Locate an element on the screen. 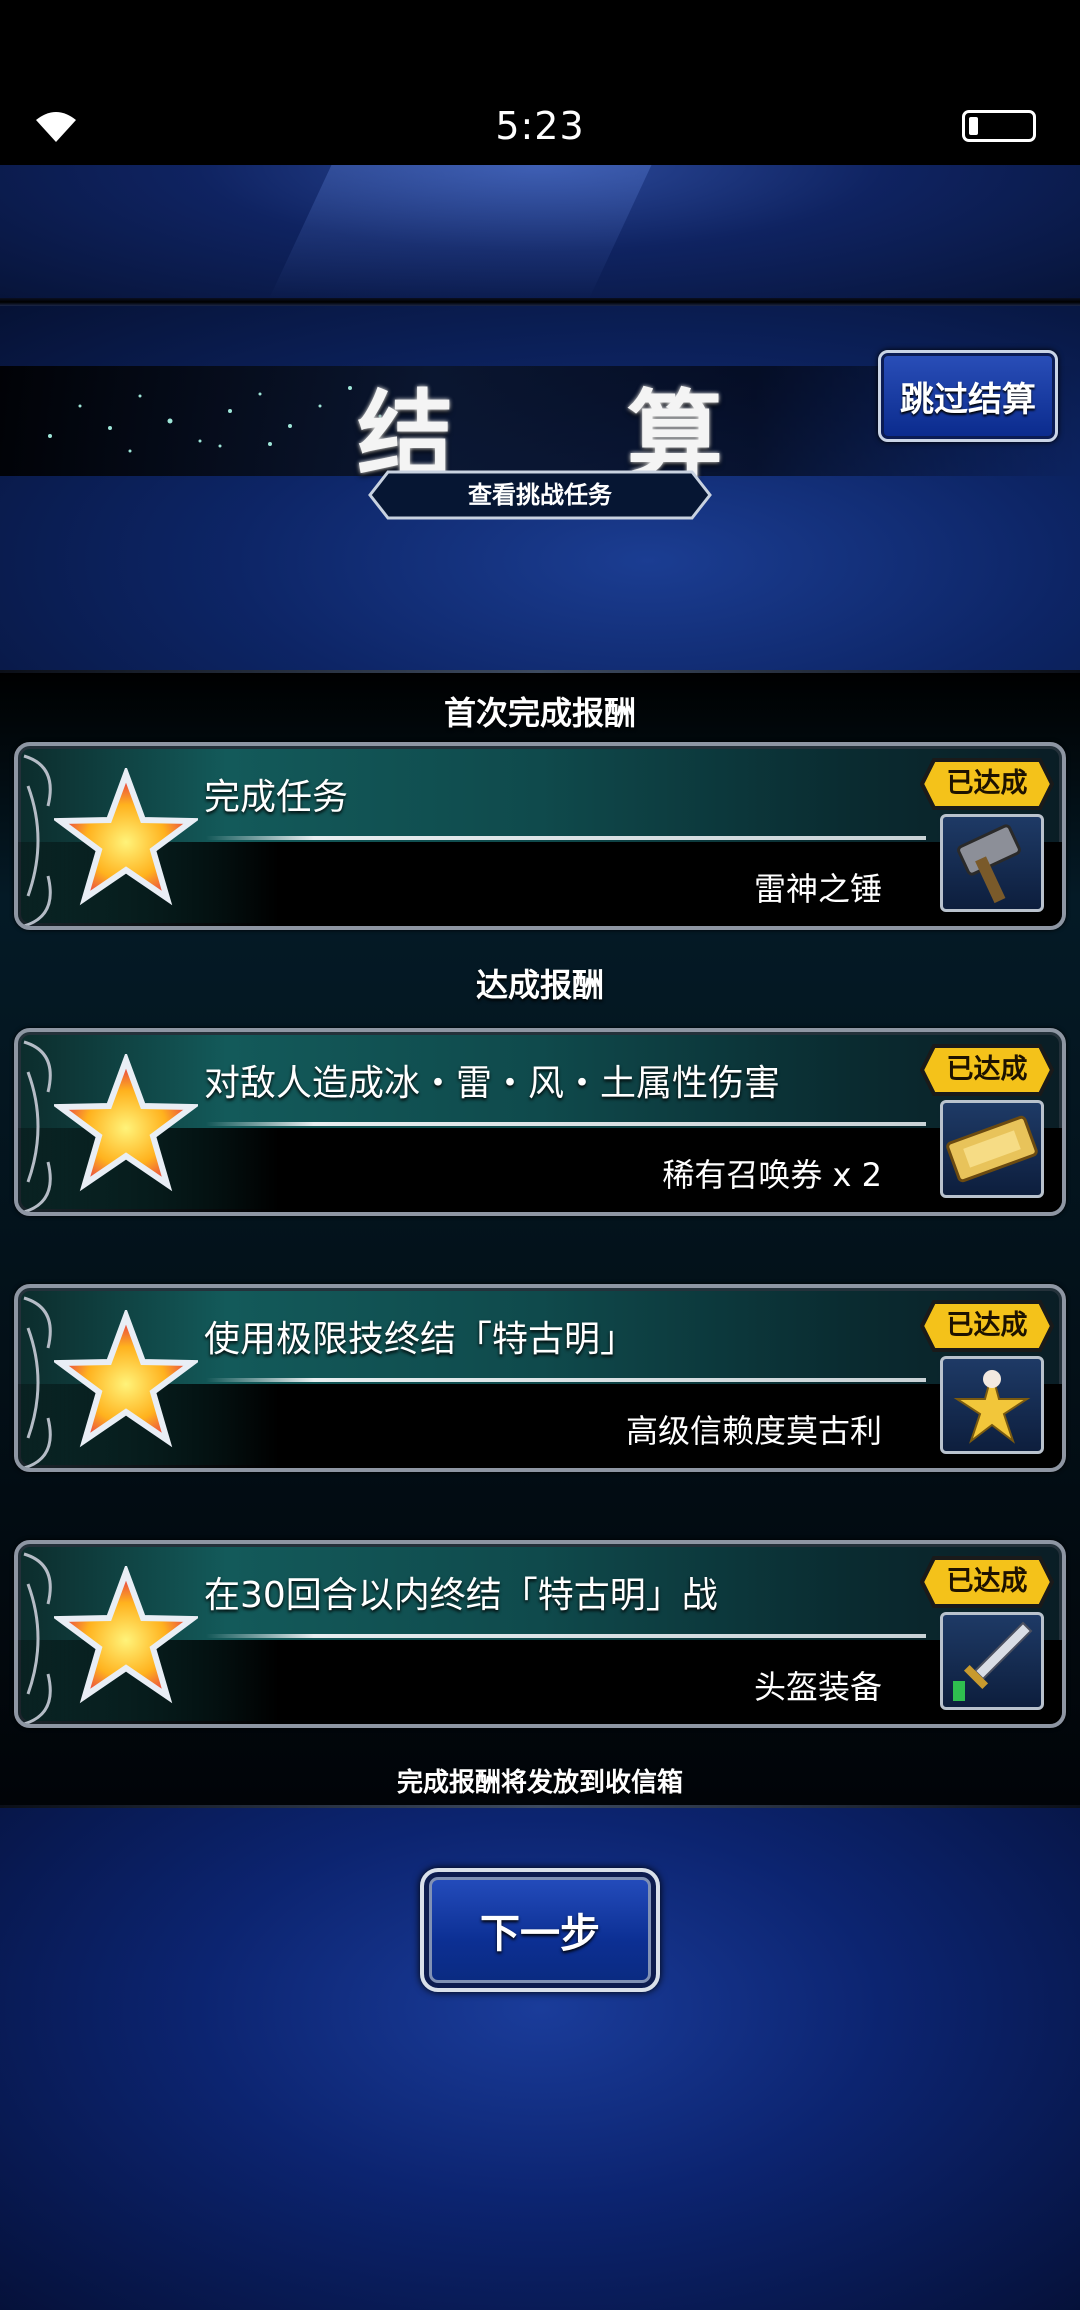 The height and width of the screenshot is (2310, 1080). divider is located at coordinates (540, 302).